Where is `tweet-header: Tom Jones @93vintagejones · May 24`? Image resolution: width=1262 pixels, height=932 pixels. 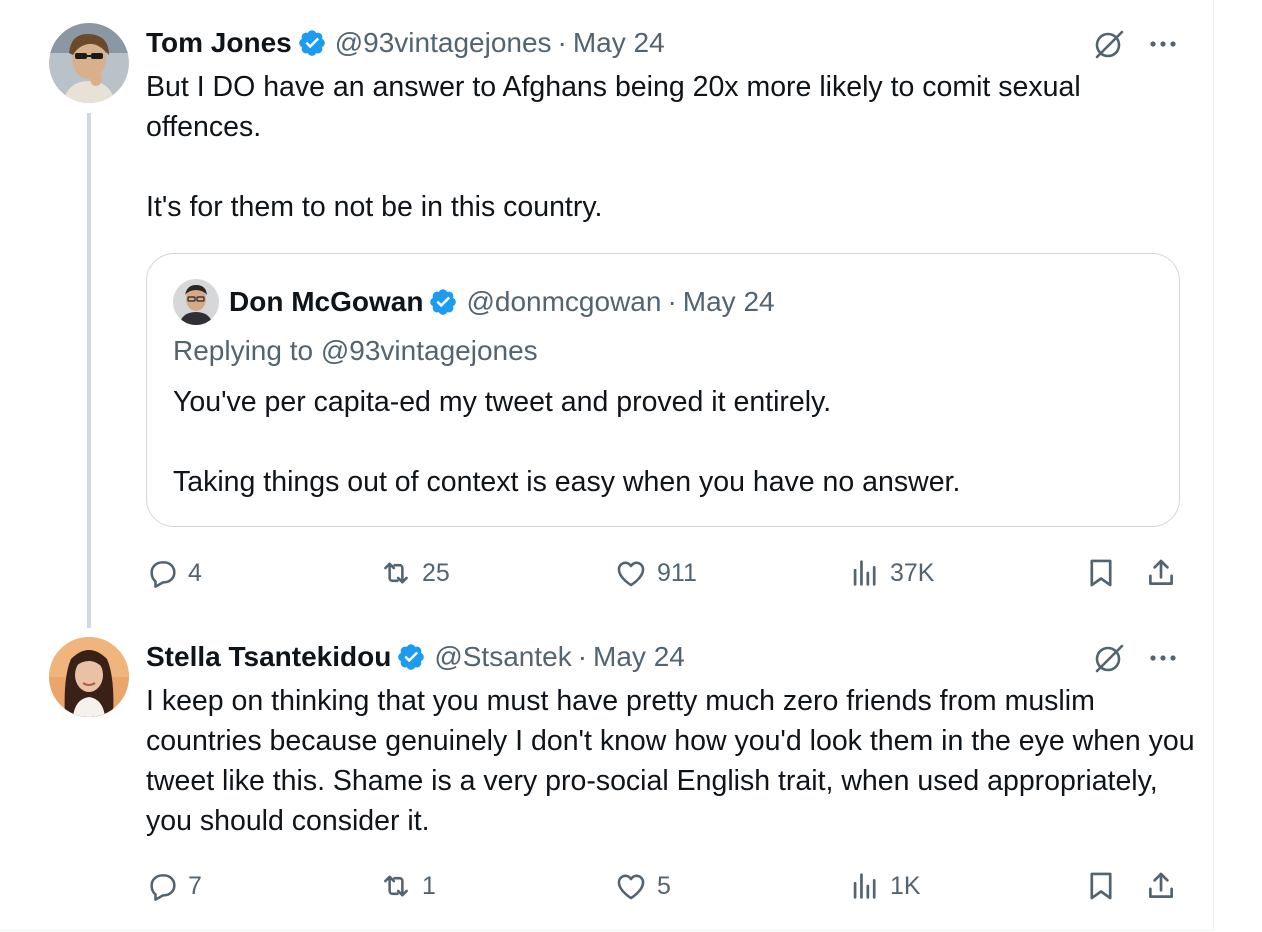 tweet-header: Tom Jones @93vintagejones · May 24 is located at coordinates (405, 43).